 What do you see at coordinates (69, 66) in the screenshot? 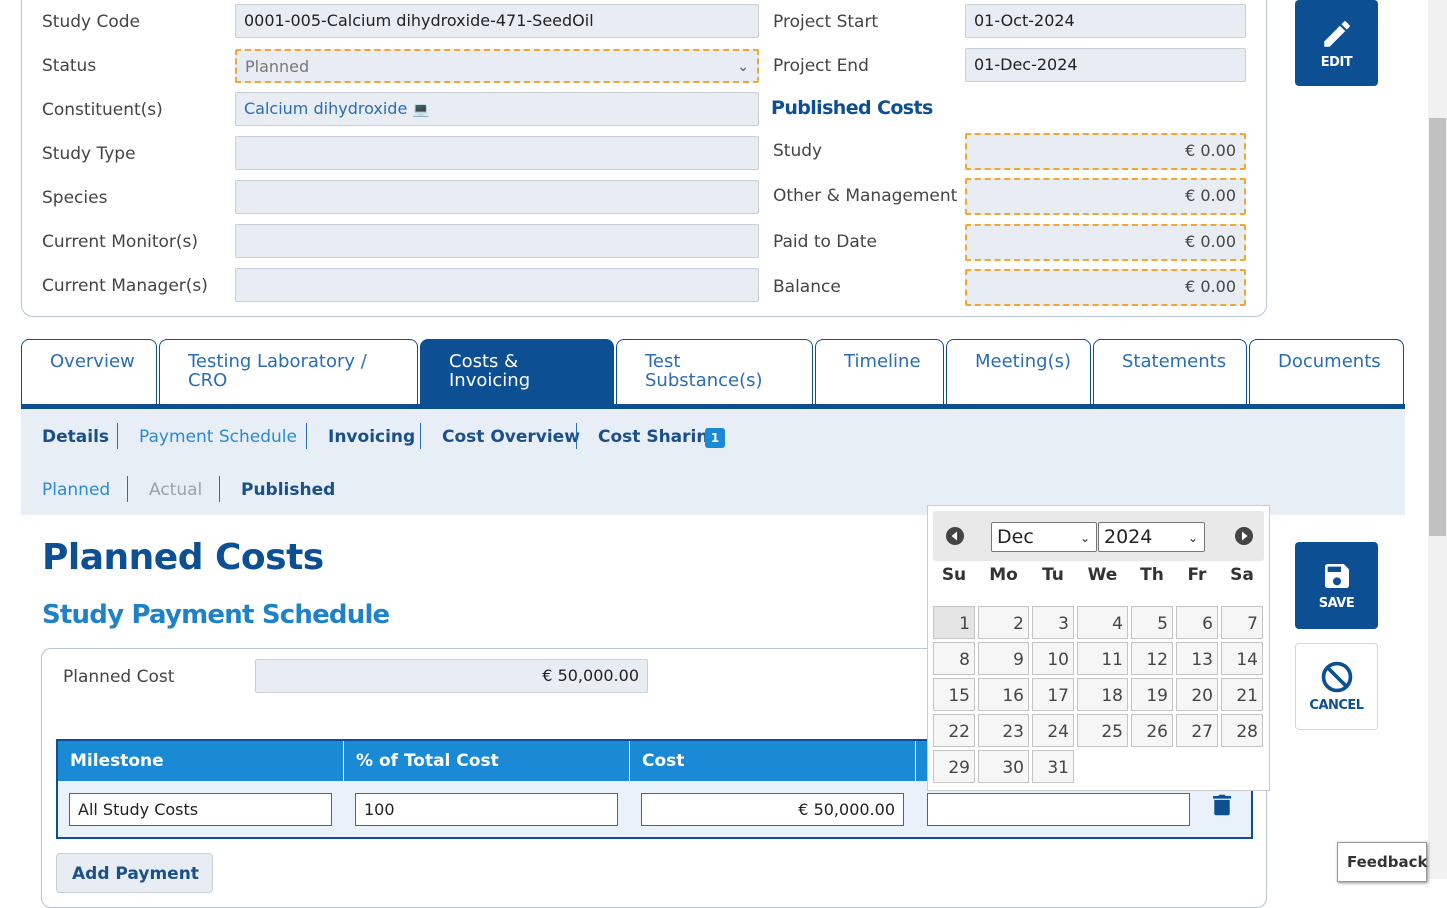
I see `status-label: Status` at bounding box center [69, 66].